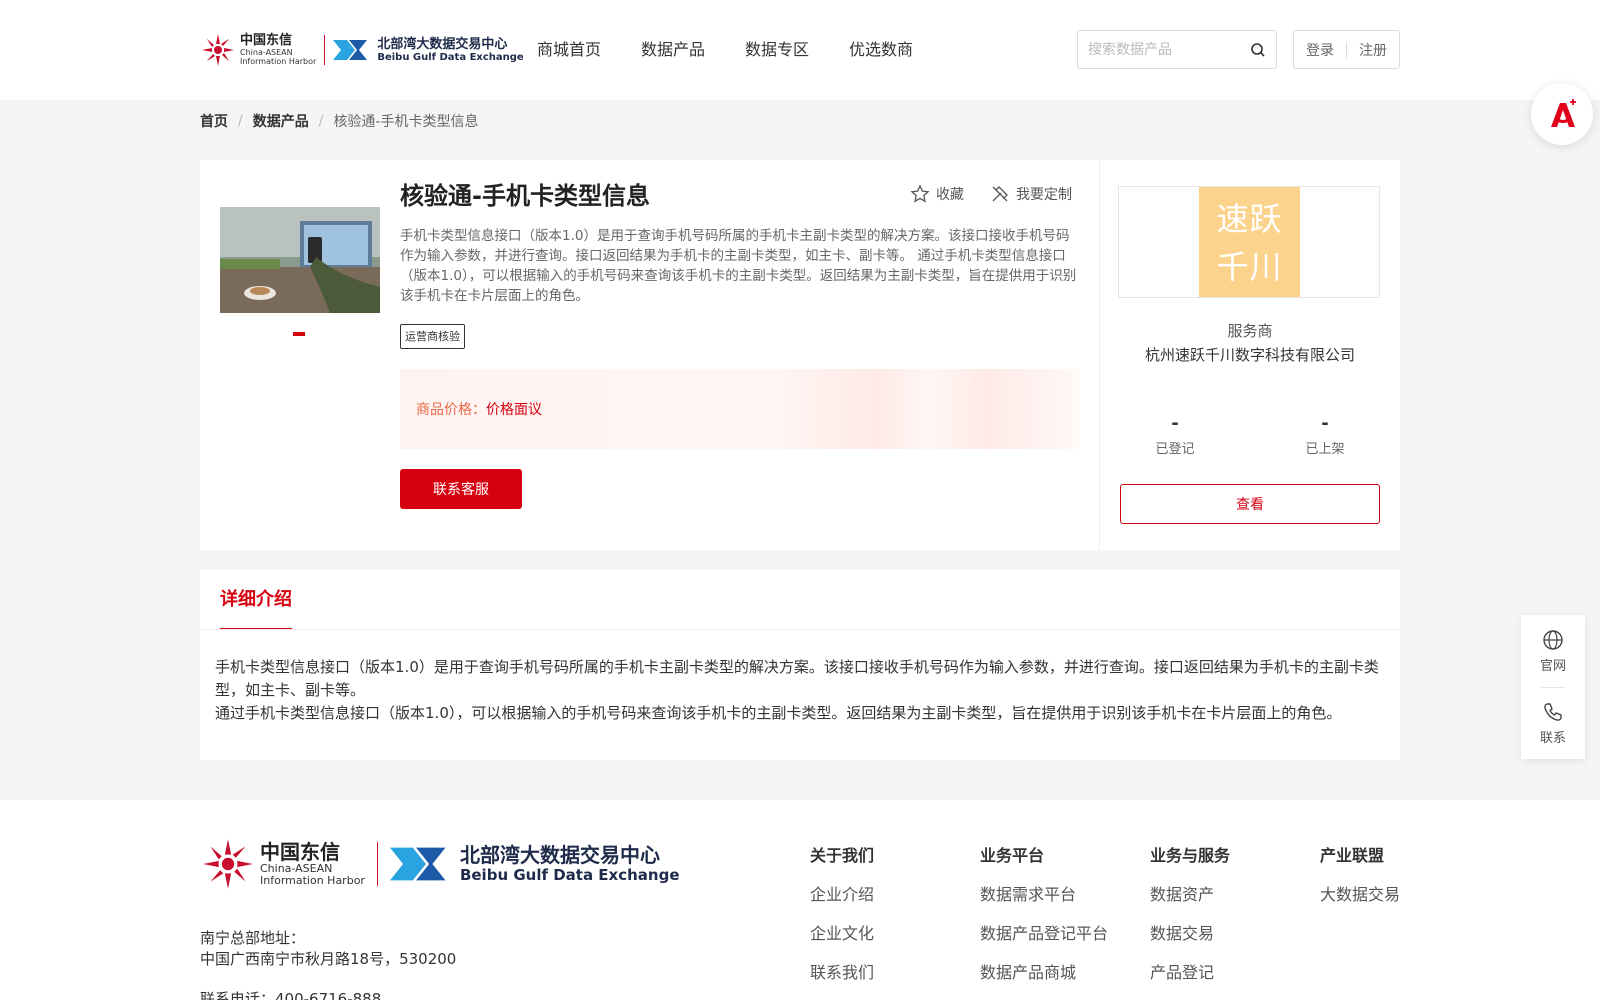 Image resolution: width=1600 pixels, height=1000 pixels. Describe the element at coordinates (1000, 194) in the screenshot. I see `tools-icon` at that location.